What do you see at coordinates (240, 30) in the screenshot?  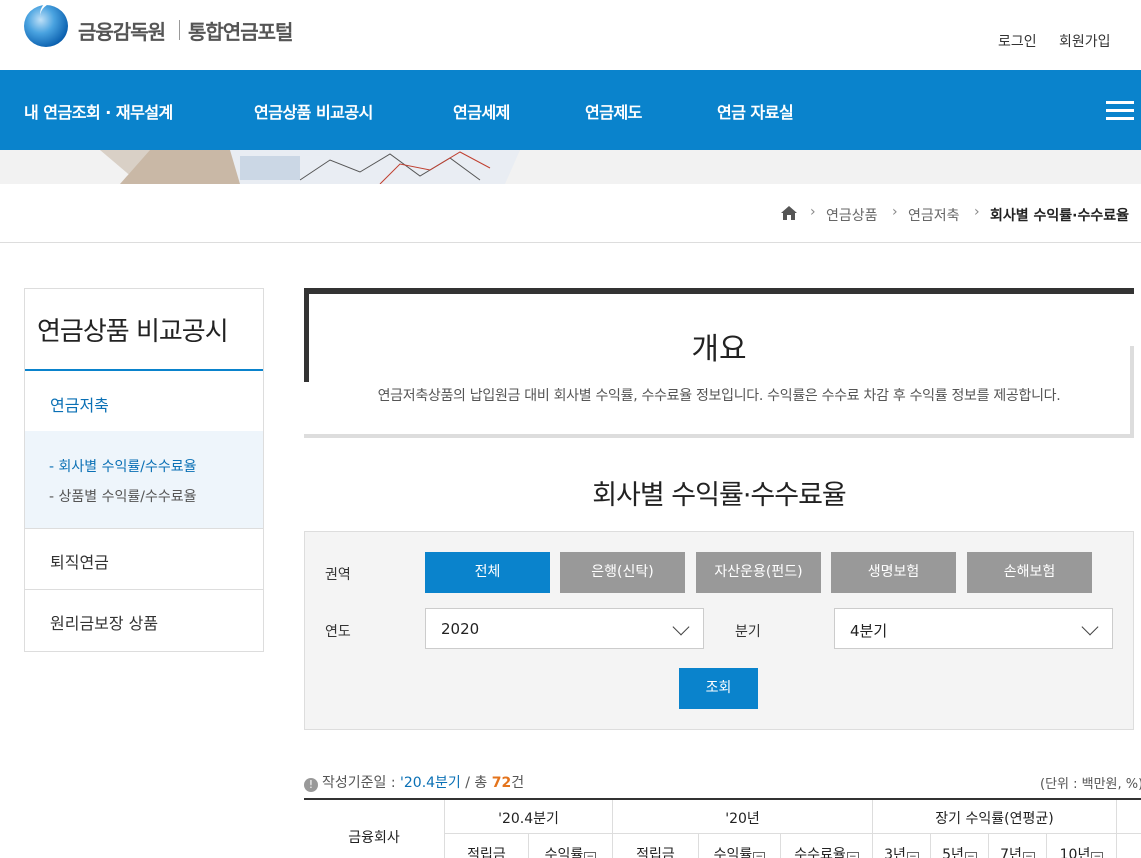 I see `portal-name: 통합연금포털` at bounding box center [240, 30].